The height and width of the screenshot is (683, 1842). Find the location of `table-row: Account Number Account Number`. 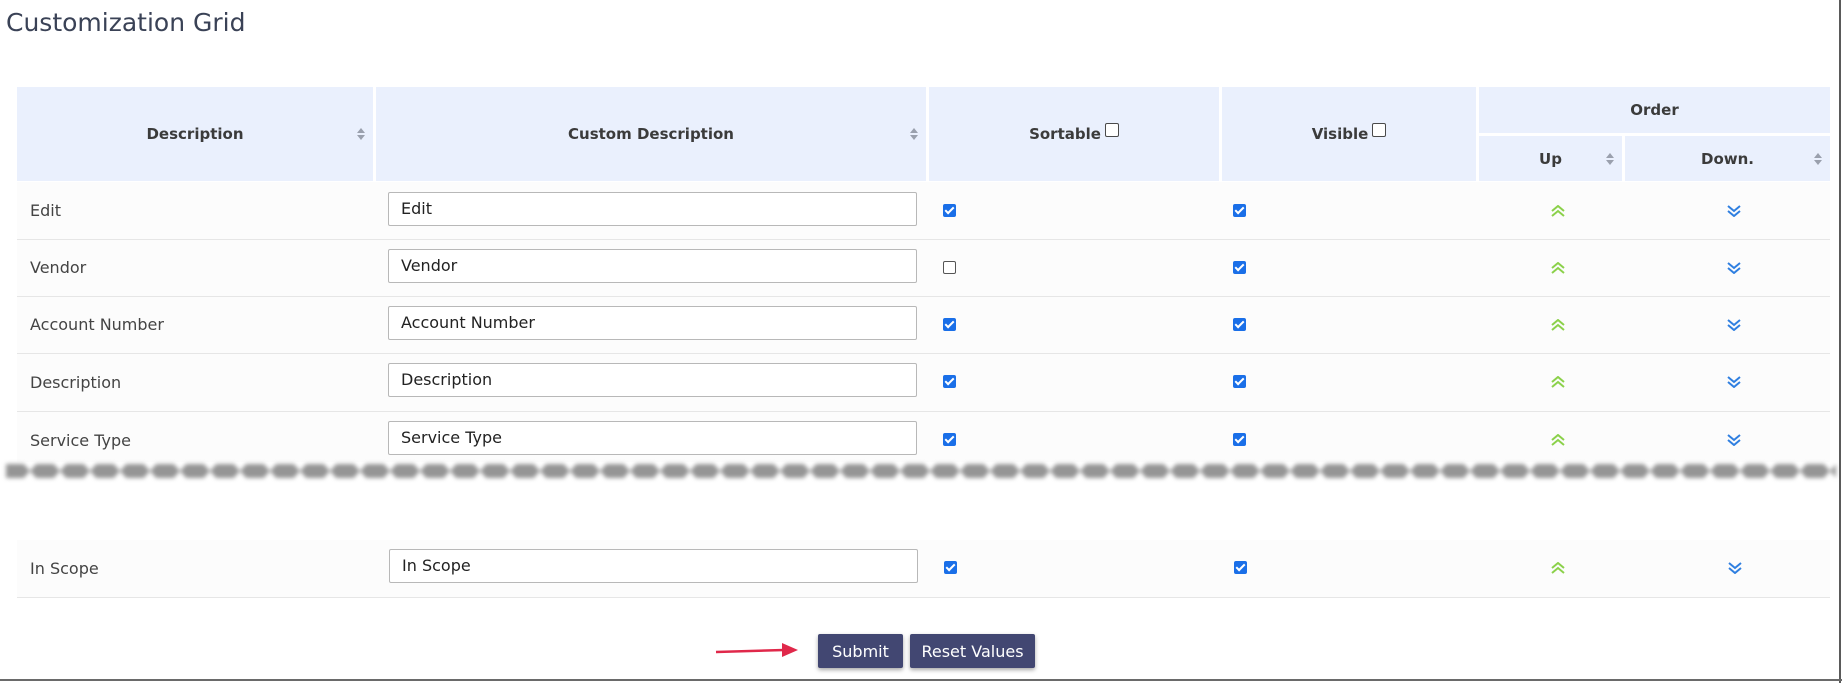

table-row: Account Number Account Number is located at coordinates (923, 325).